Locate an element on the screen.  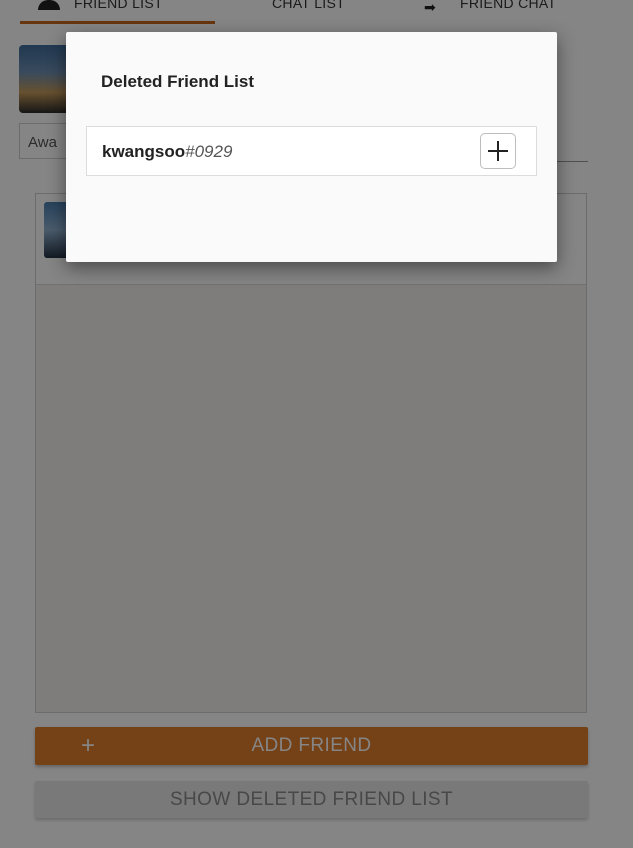
friend-username: kwangsoo is located at coordinates (144, 151).